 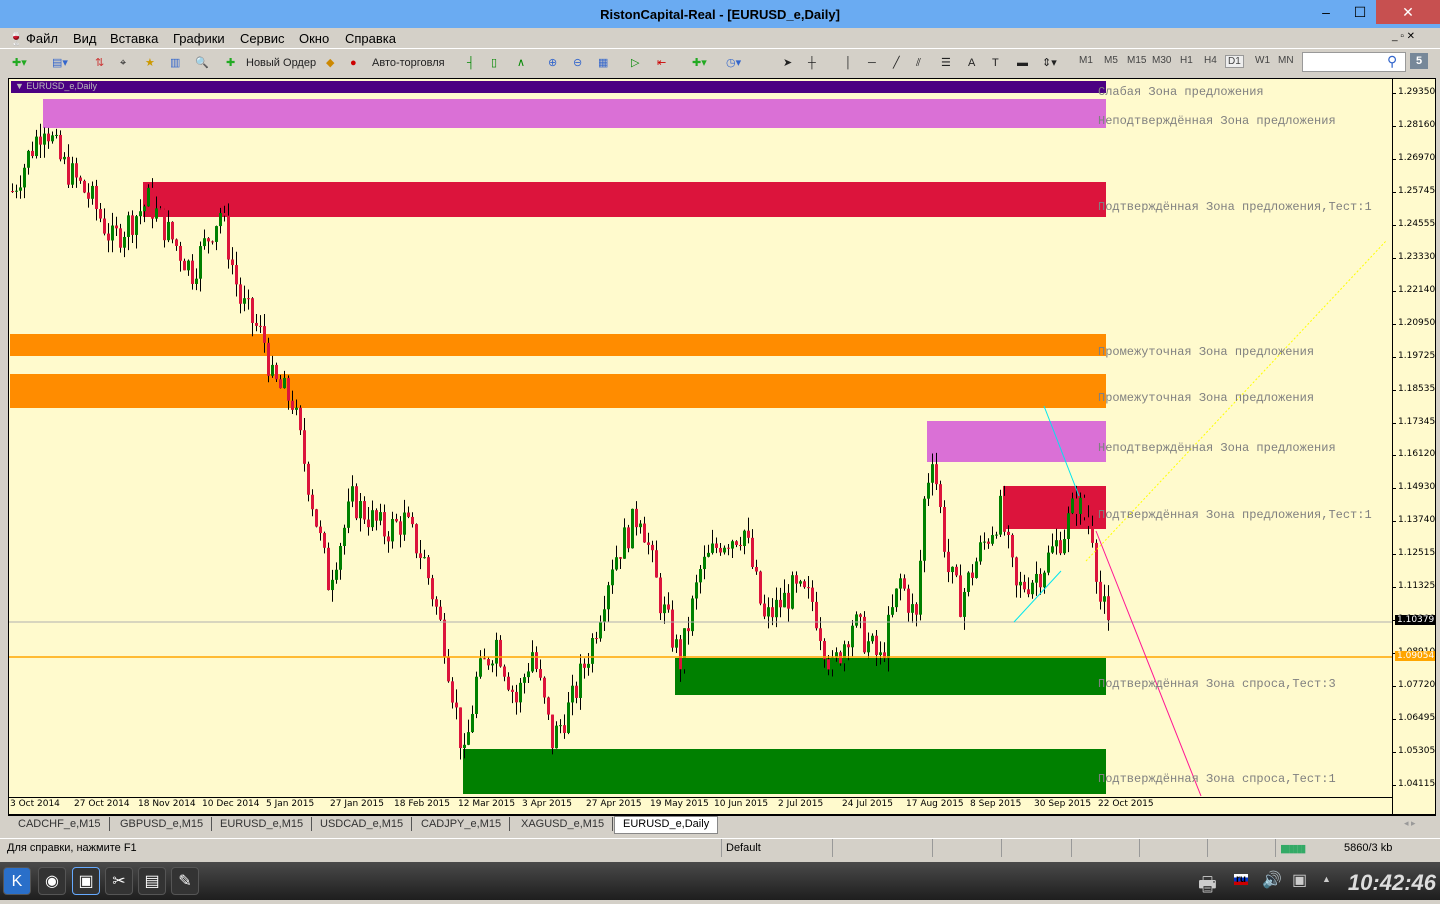 I want to click on mql5-badge: 5, so click(x=1419, y=61).